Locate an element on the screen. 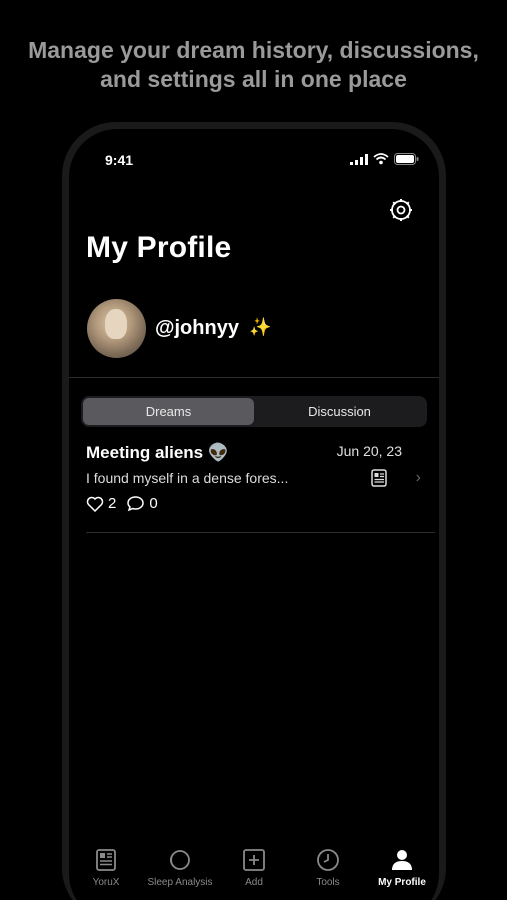 The image size is (507, 900). add-icon is located at coordinates (254, 860).